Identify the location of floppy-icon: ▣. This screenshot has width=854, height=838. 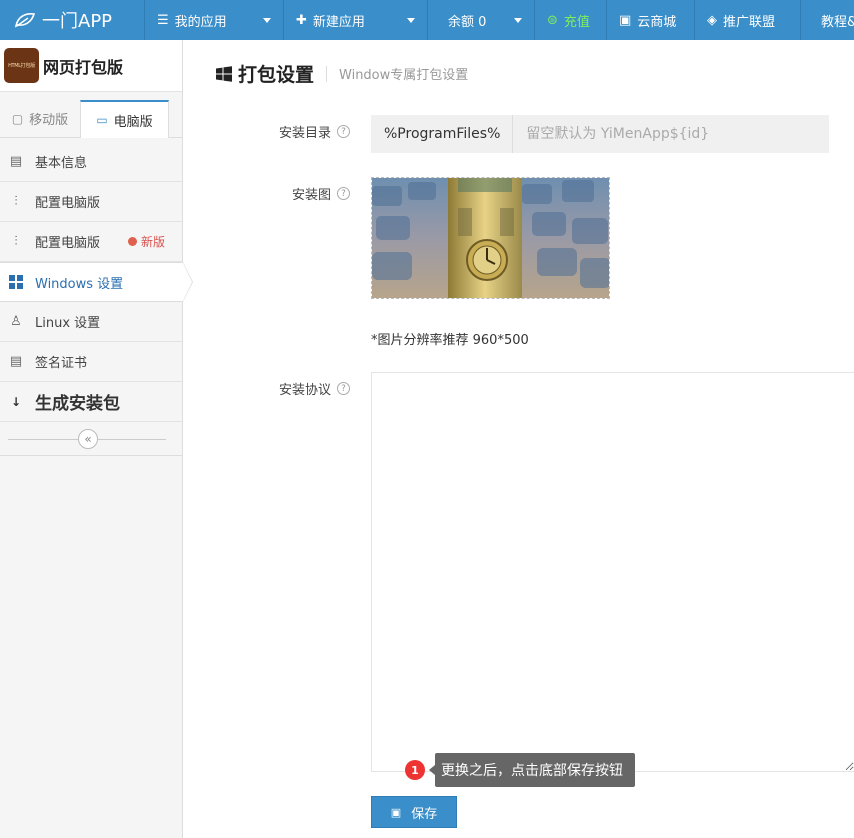
(396, 812).